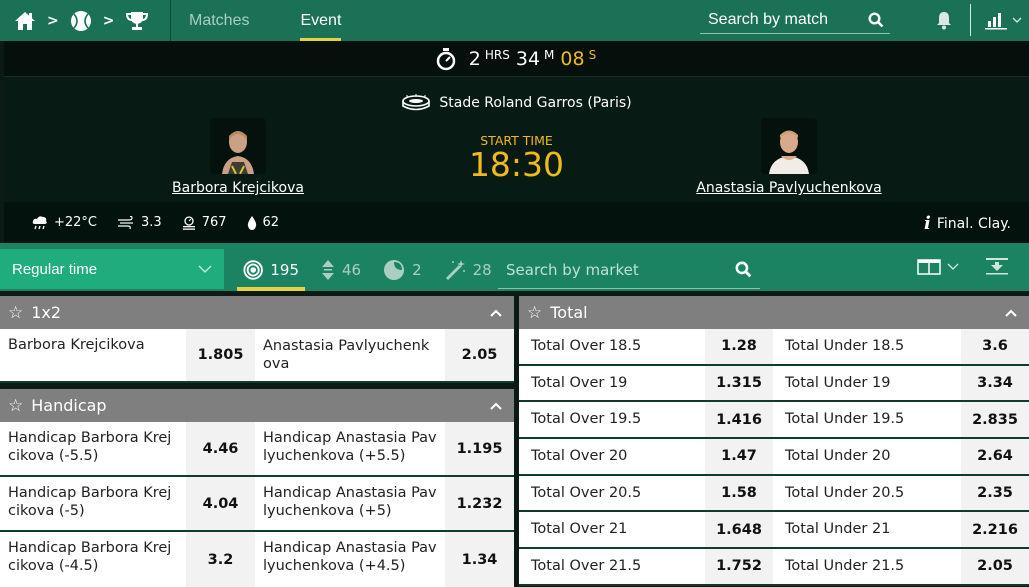 The width and height of the screenshot is (1029, 587). What do you see at coordinates (55, 269) in the screenshot?
I see `period-select-value: Regular time` at bounding box center [55, 269].